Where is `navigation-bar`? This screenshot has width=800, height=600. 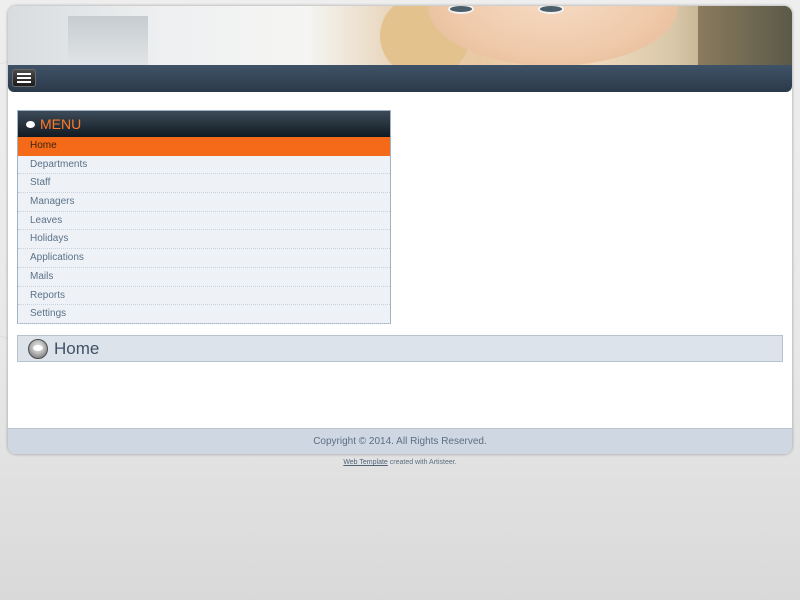 navigation-bar is located at coordinates (400, 78).